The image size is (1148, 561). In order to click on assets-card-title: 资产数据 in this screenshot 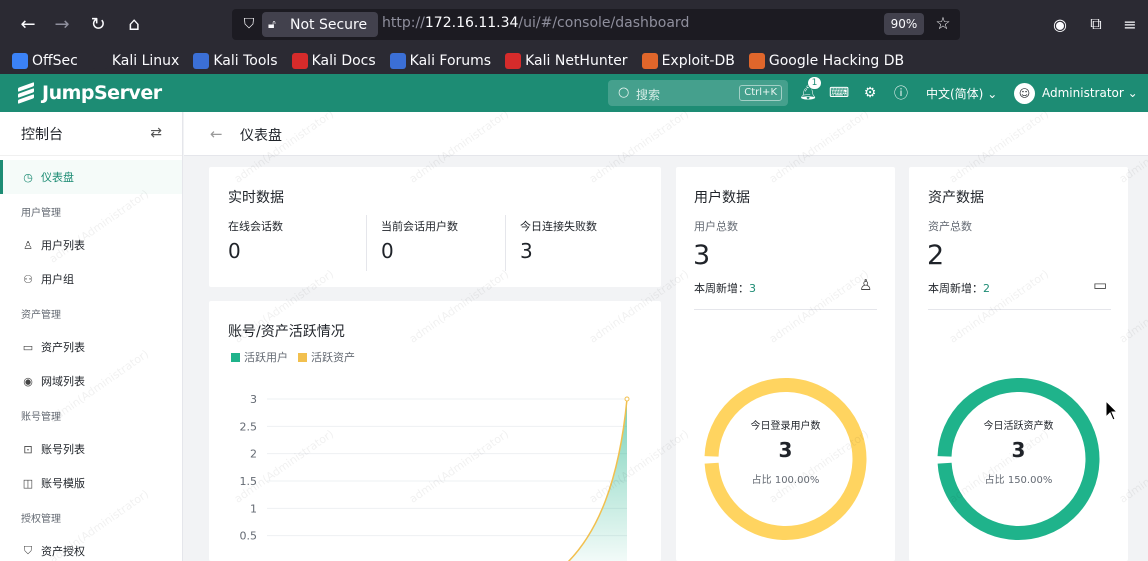, I will do `click(956, 198)`.